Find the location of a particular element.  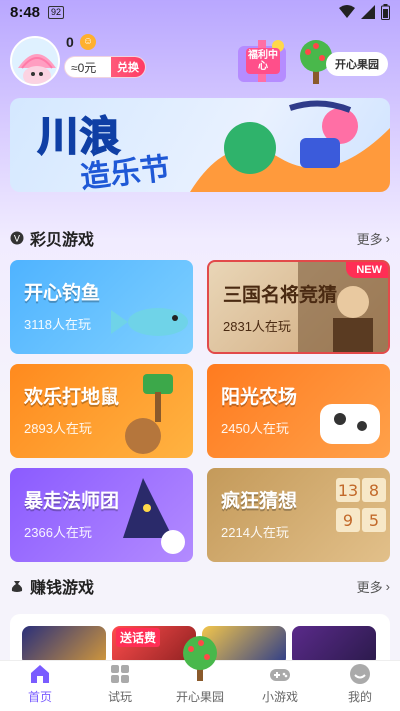

grid-icon is located at coordinates (120, 674).